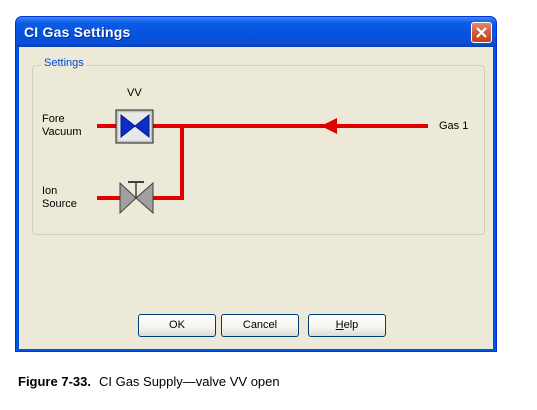  I want to click on figure-number: Figure 7-33., so click(54, 381).